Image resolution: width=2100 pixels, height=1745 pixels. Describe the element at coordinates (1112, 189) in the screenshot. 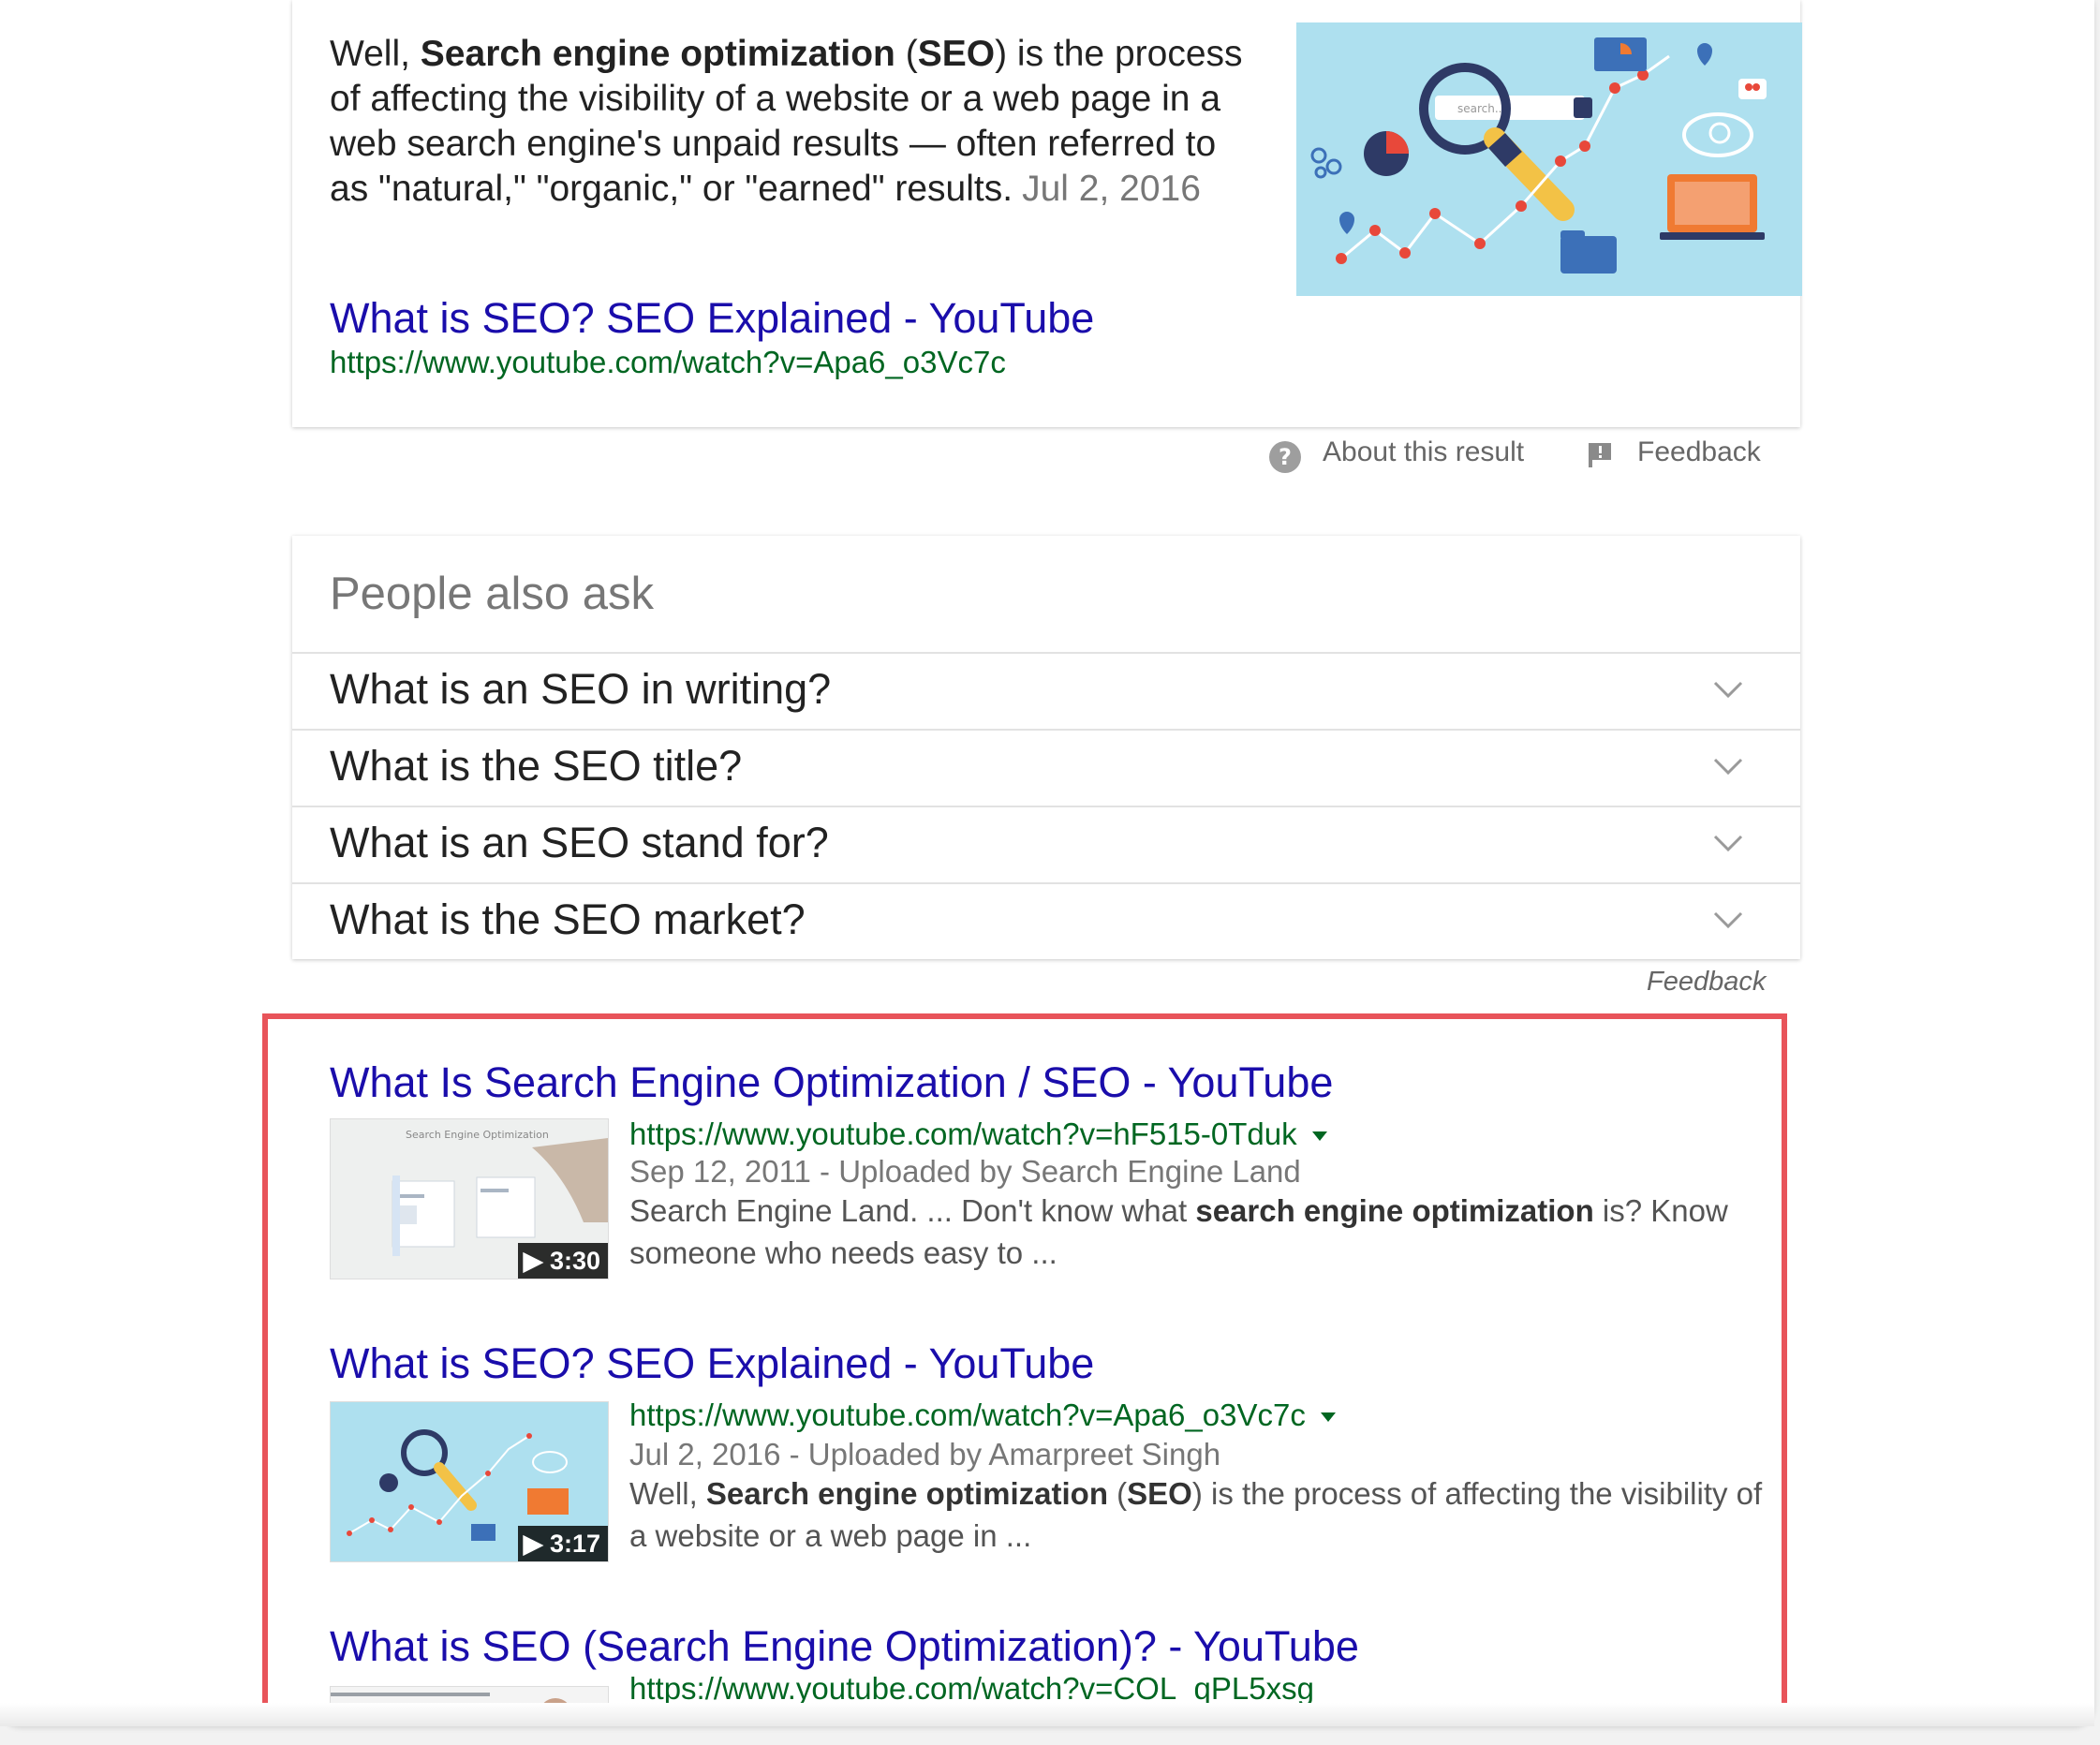

I see `snippet-date: Jul 2, 2016` at that location.